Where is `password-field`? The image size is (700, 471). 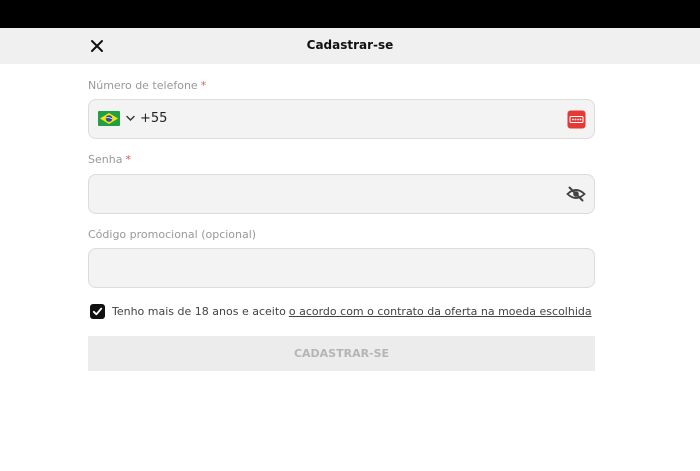
password-field is located at coordinates (341, 194).